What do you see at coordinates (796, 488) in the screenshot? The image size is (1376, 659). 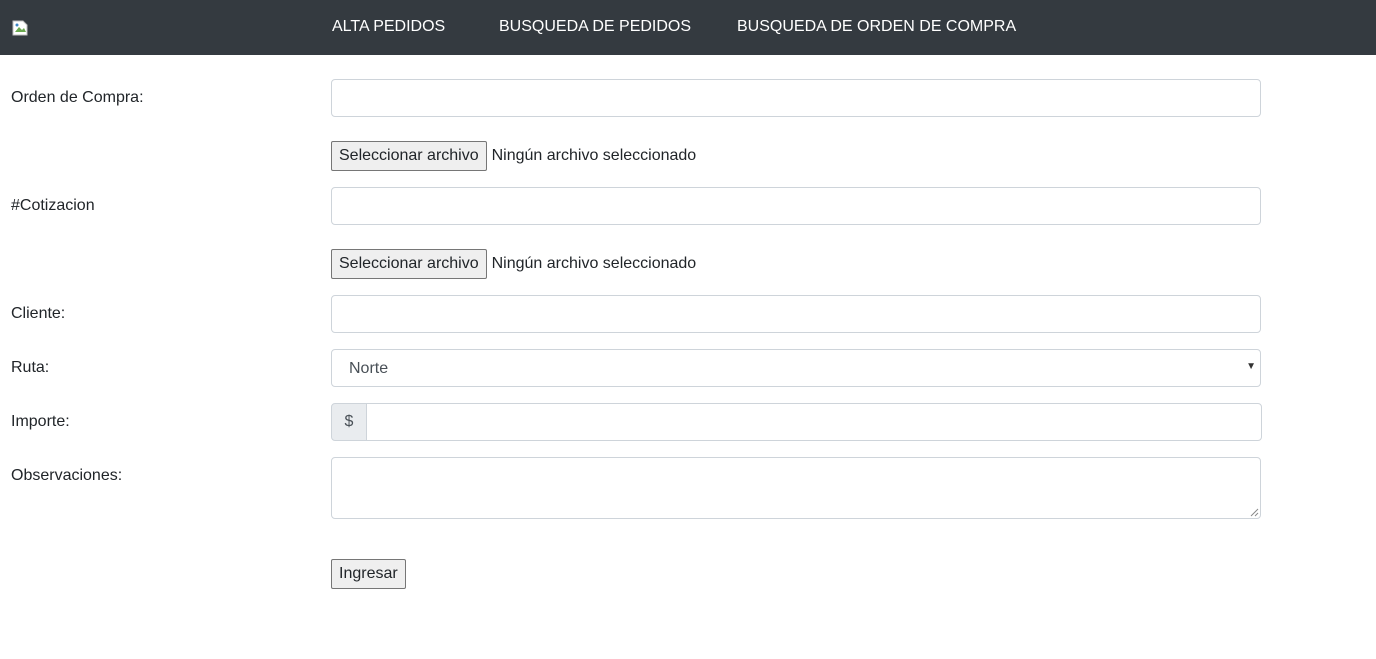 I see `observaciones-textarea` at bounding box center [796, 488].